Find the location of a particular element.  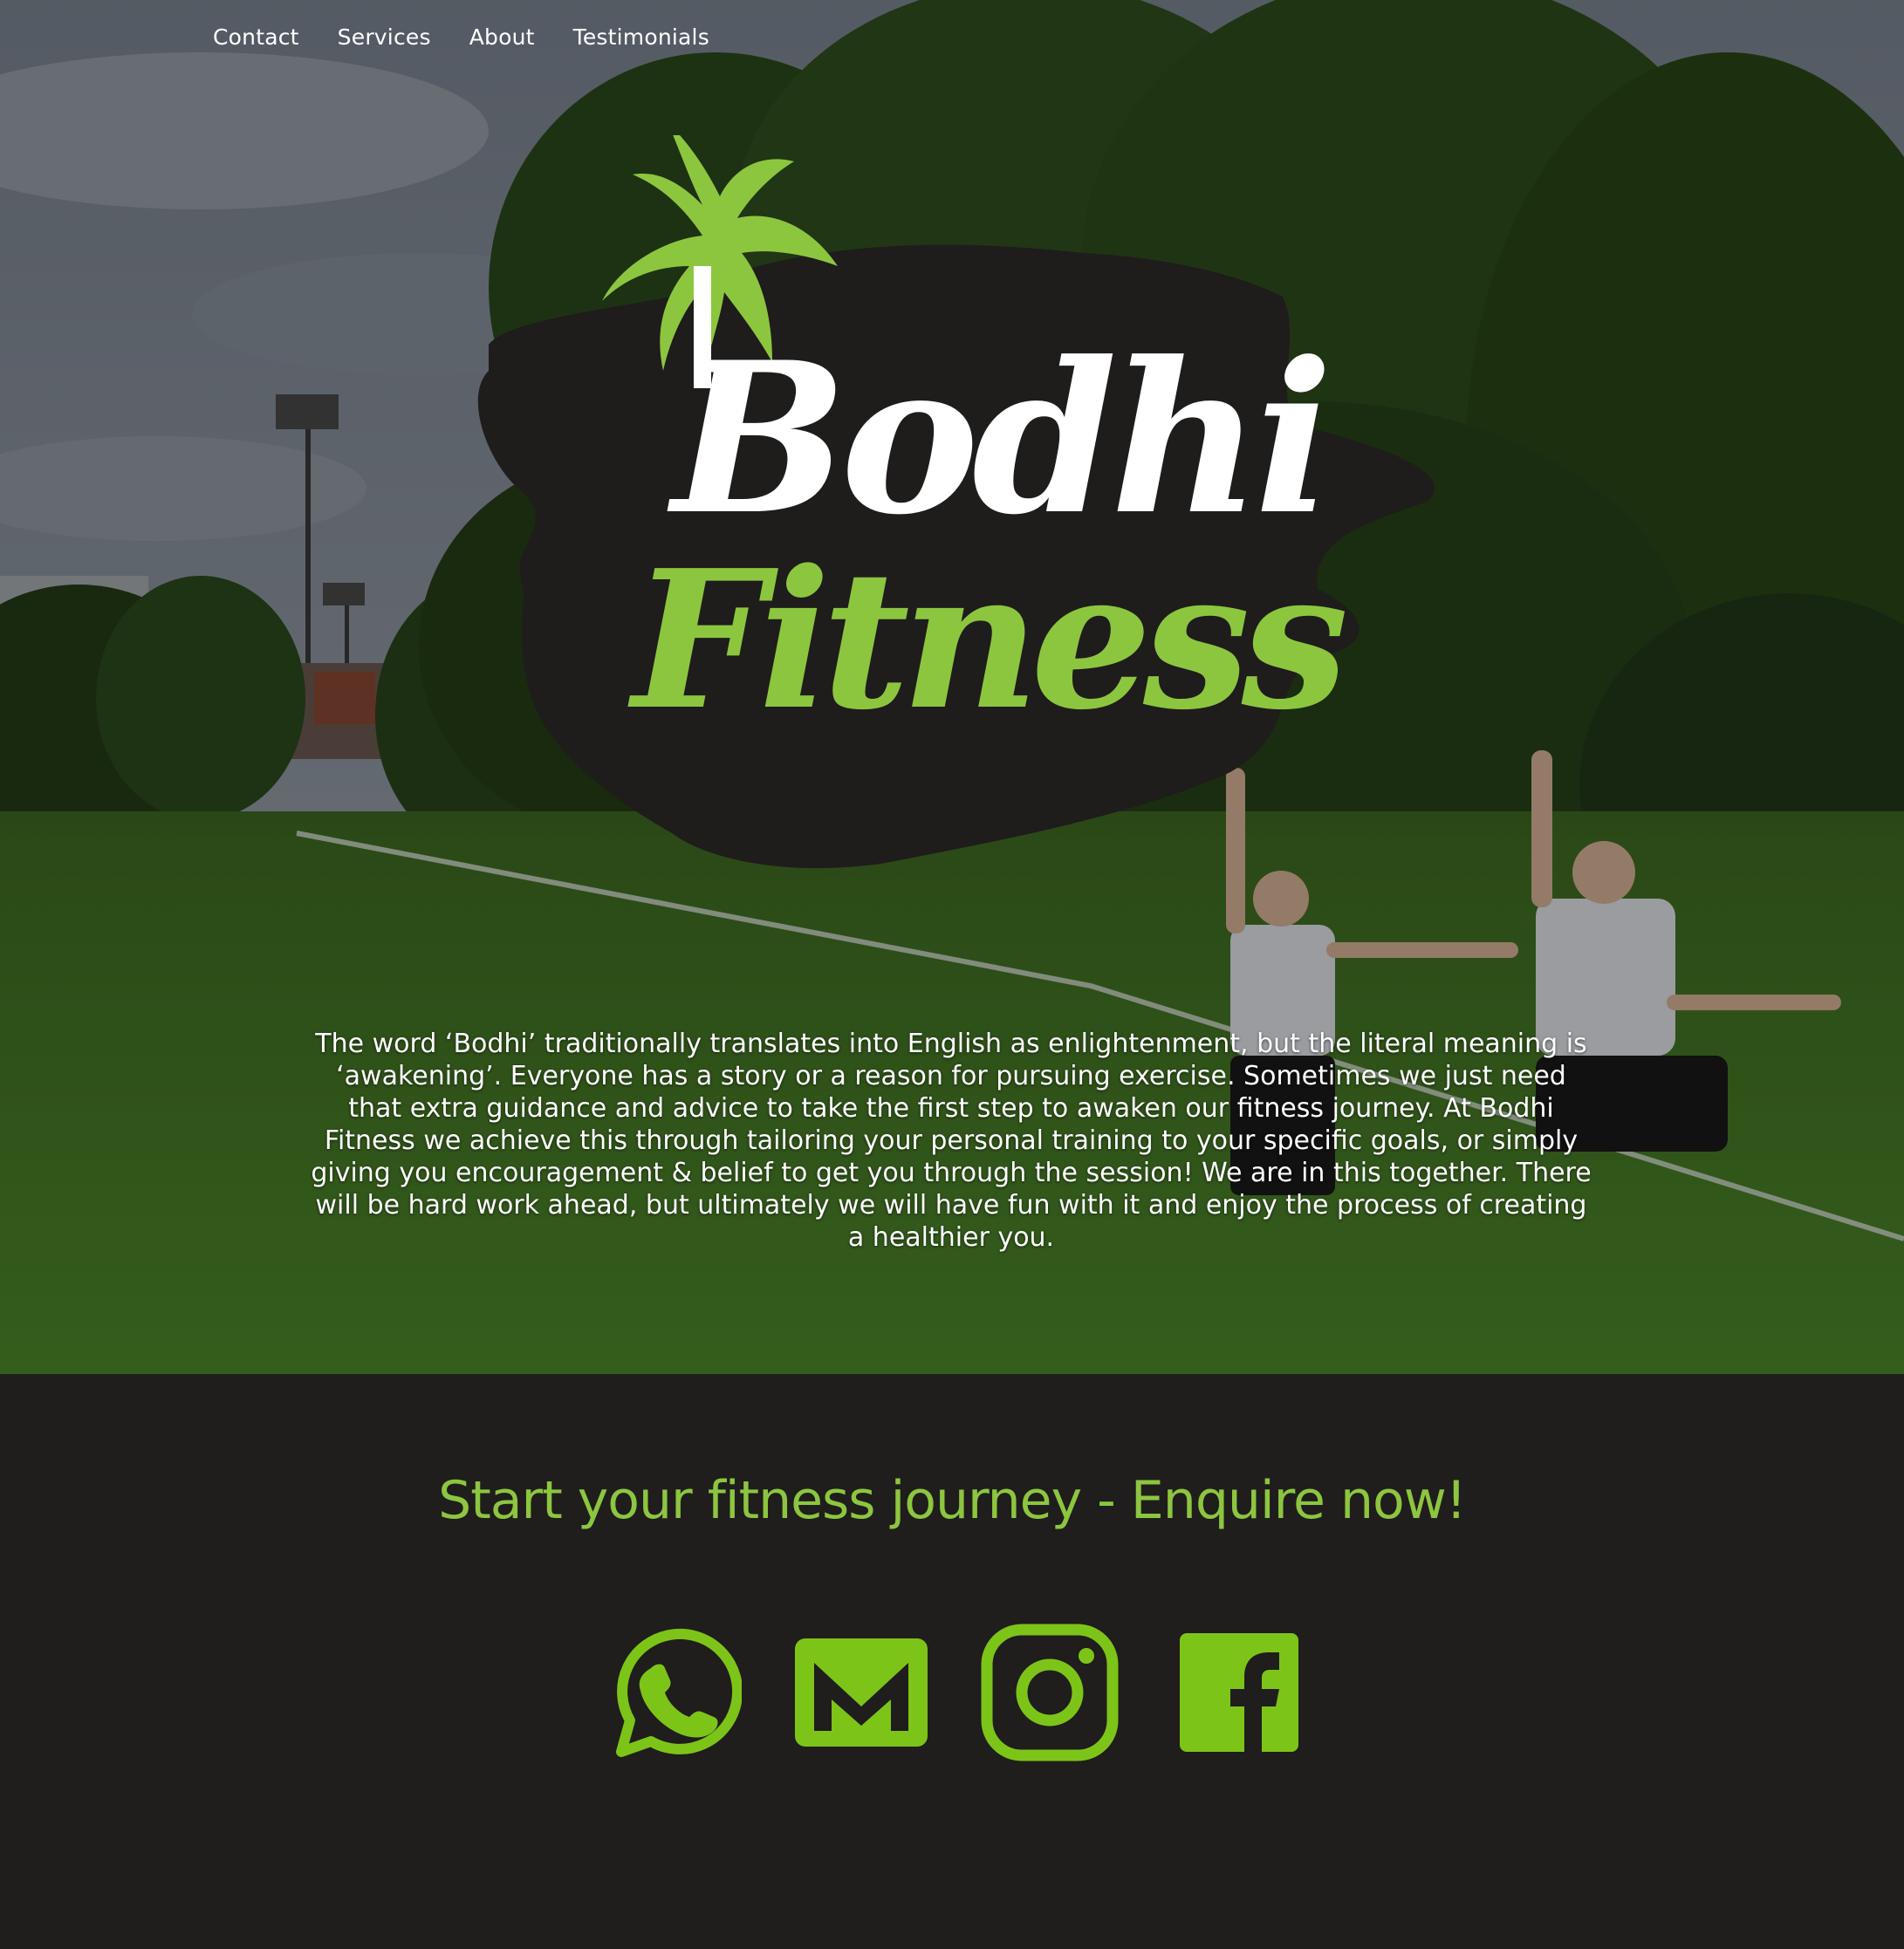

nav-link-about: About is located at coordinates (502, 37).